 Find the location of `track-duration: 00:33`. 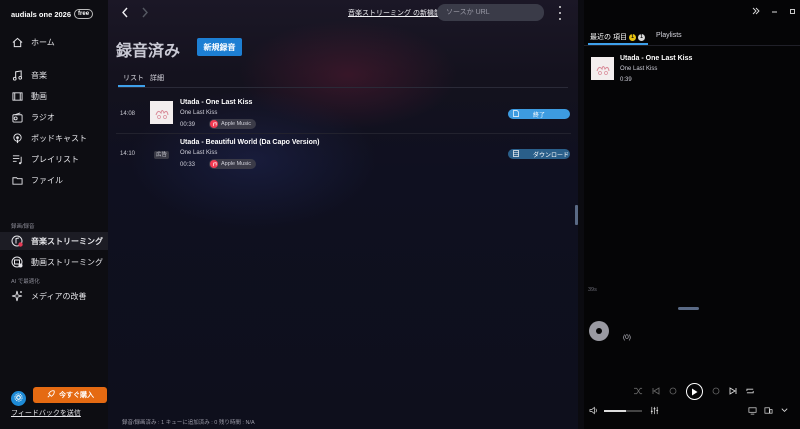

track-duration: 00:33 is located at coordinates (188, 165).